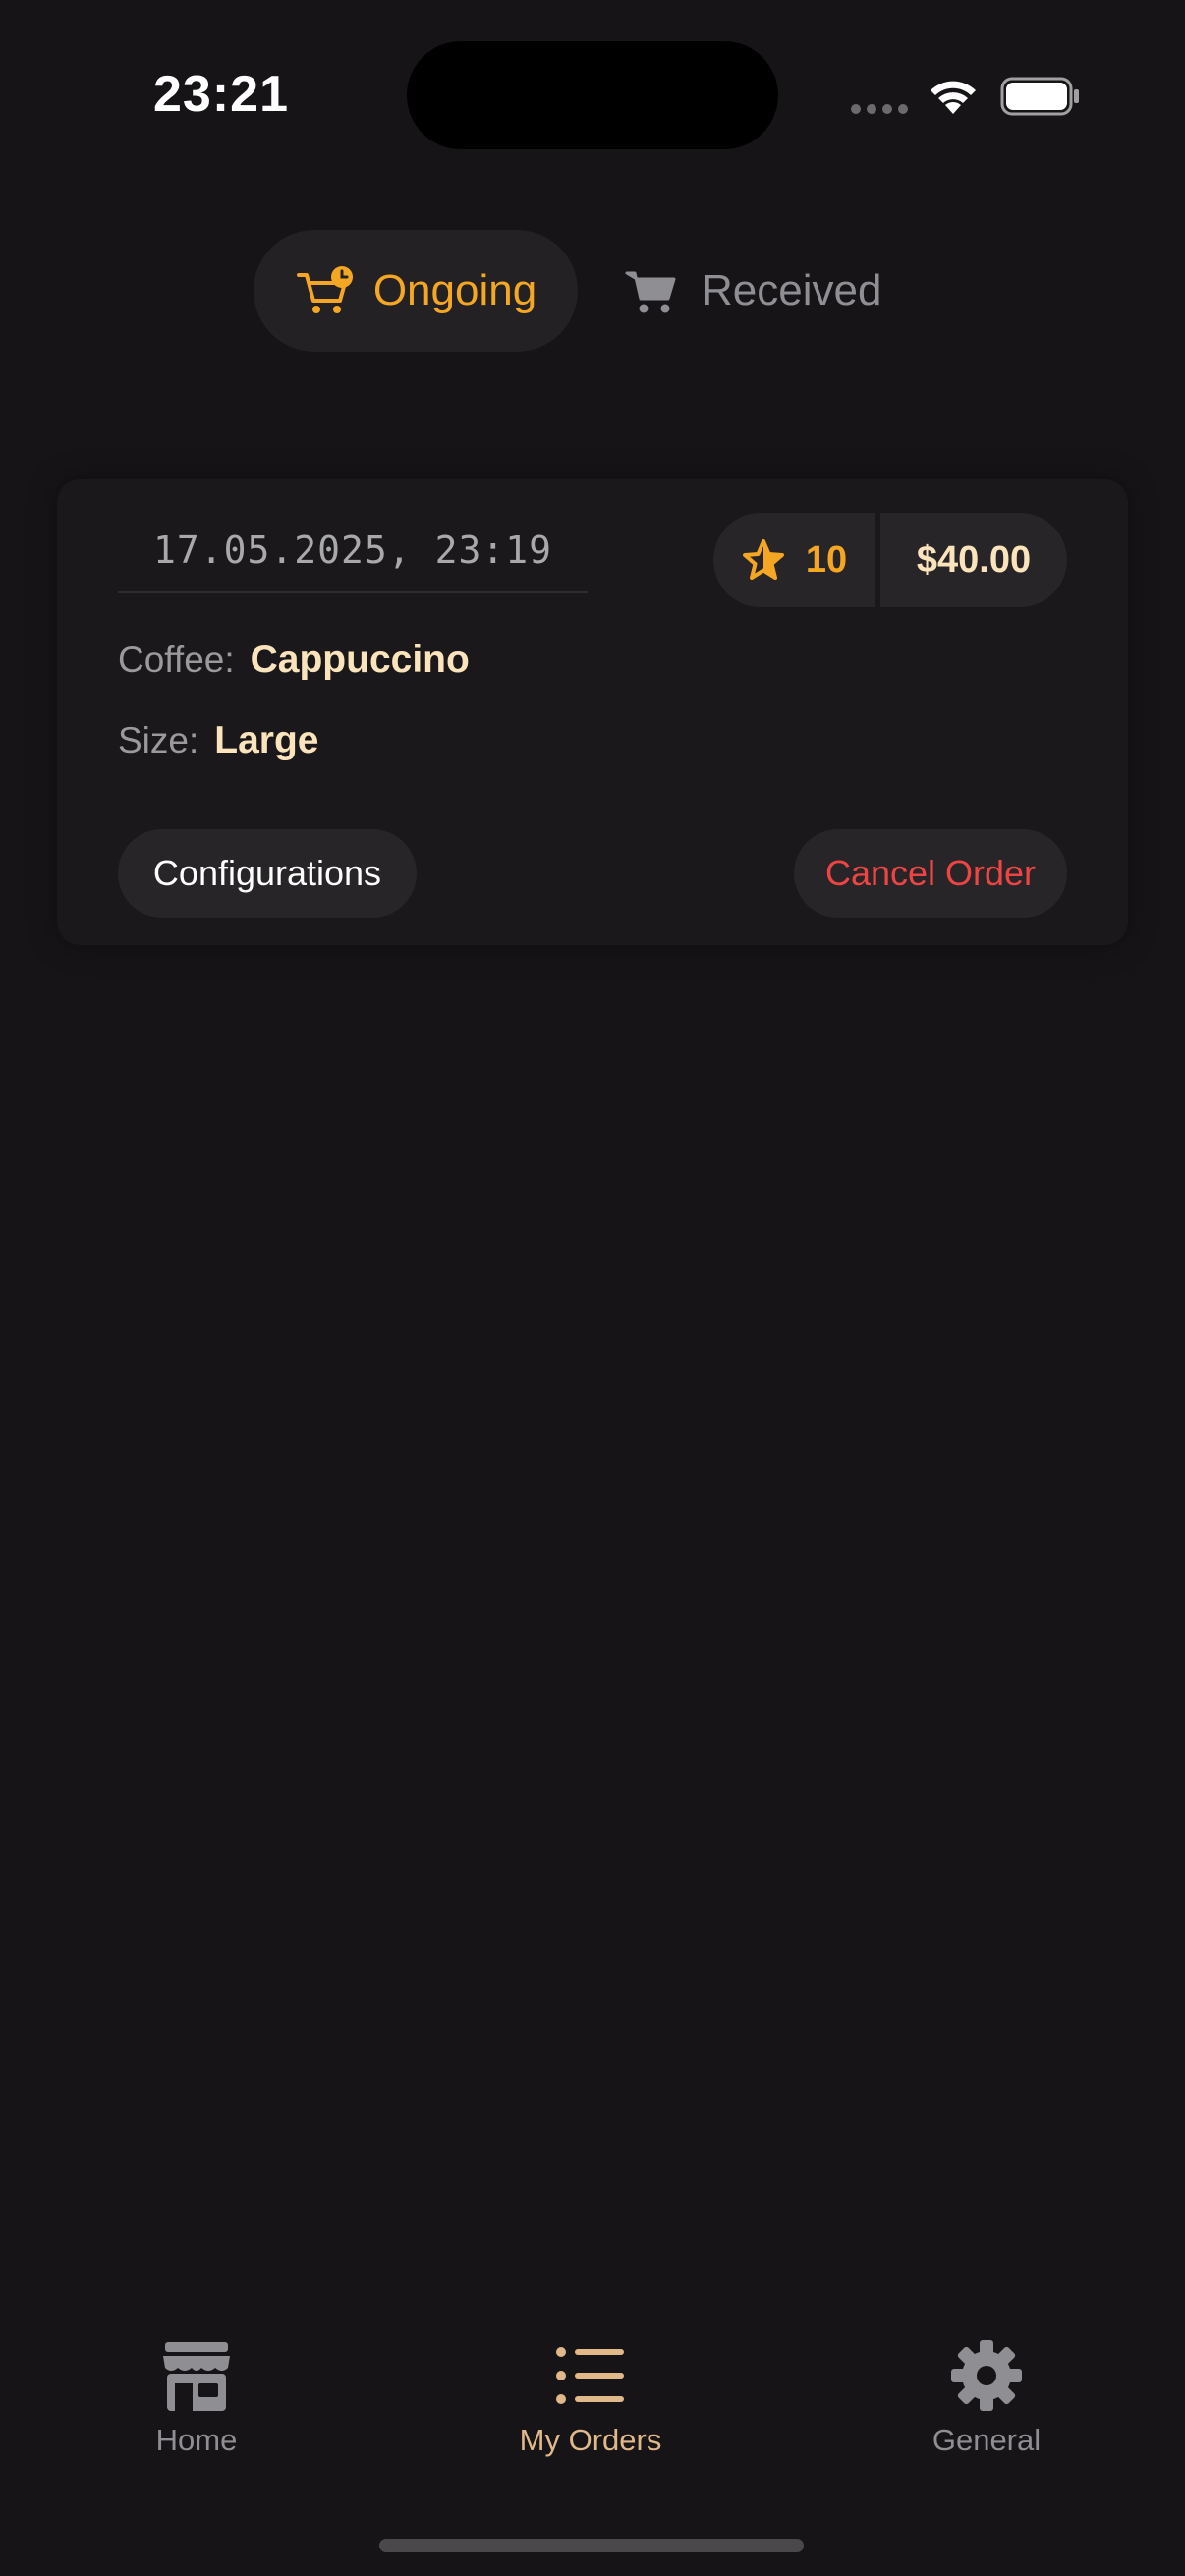  What do you see at coordinates (880, 109) in the screenshot?
I see `cellular-signal-icon` at bounding box center [880, 109].